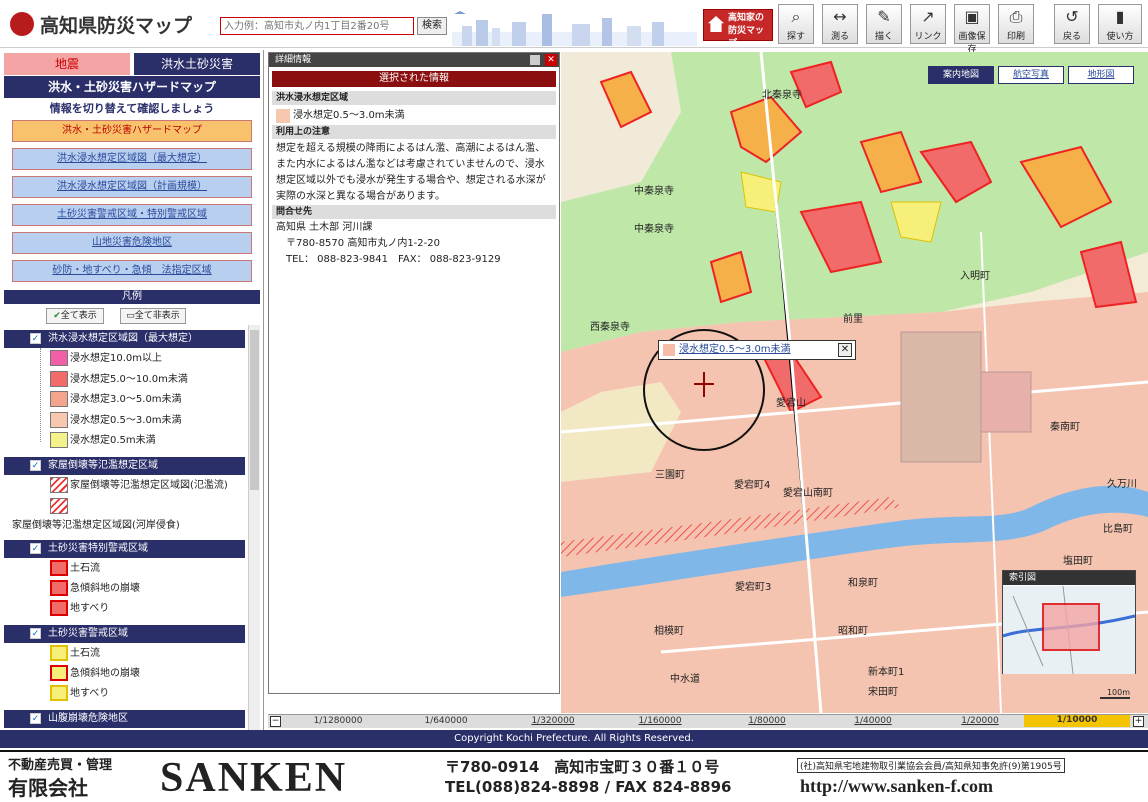 The height and width of the screenshot is (802, 1148). What do you see at coordinates (414, 132) in the screenshot?
I see `section-usage-notes: 利用上の注意` at bounding box center [414, 132].